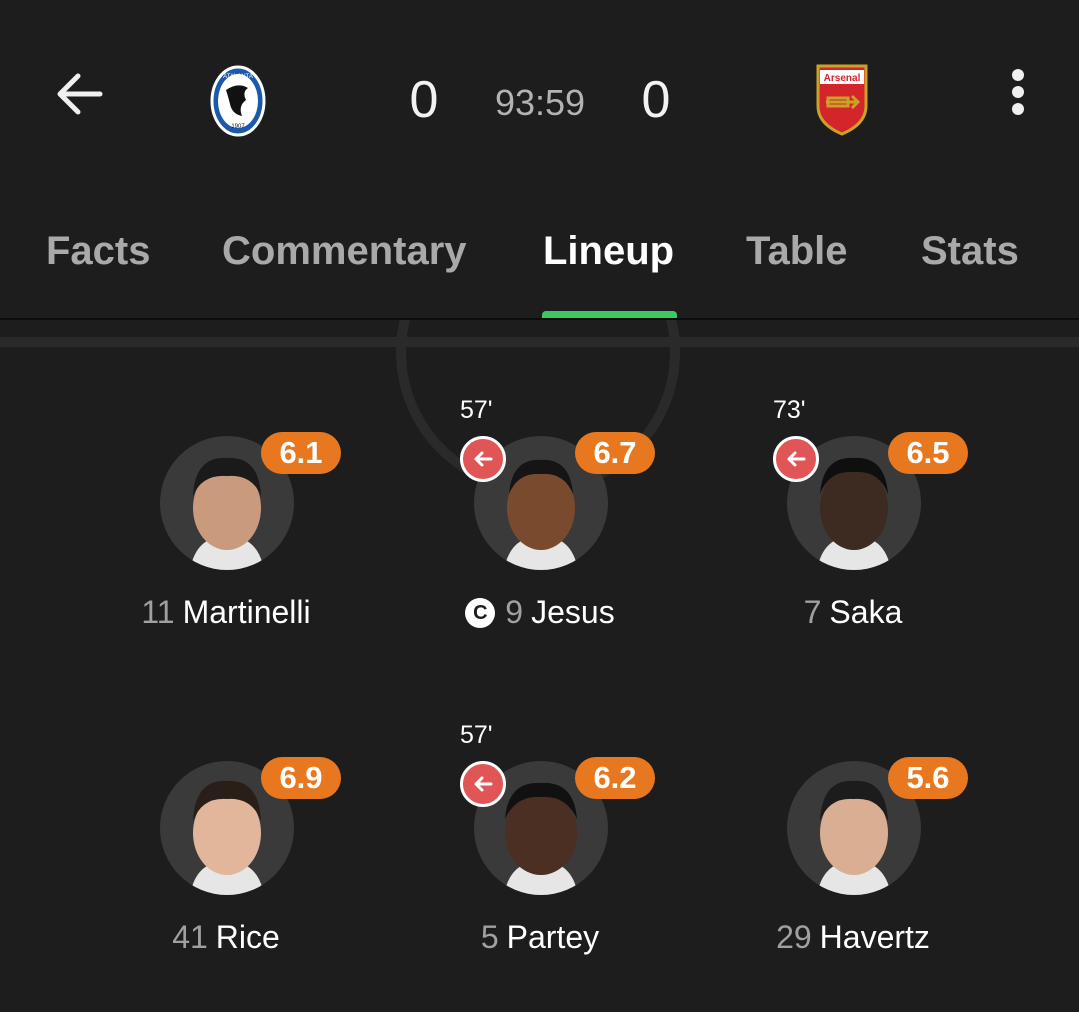 The height and width of the screenshot is (1012, 1079). I want to click on player-name-label: C 9 Jesus, so click(540, 612).